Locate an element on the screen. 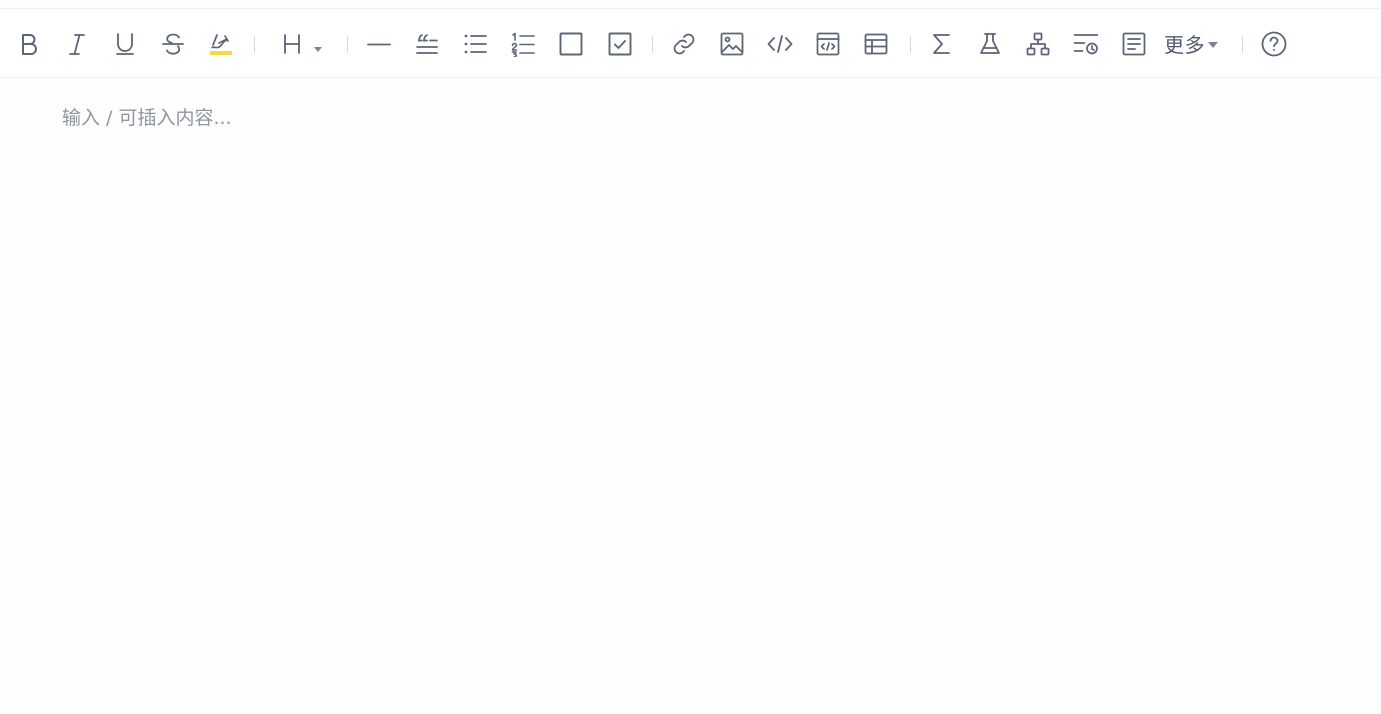 This screenshot has height=714, width=1381. bullet-list-button is located at coordinates (475, 44).